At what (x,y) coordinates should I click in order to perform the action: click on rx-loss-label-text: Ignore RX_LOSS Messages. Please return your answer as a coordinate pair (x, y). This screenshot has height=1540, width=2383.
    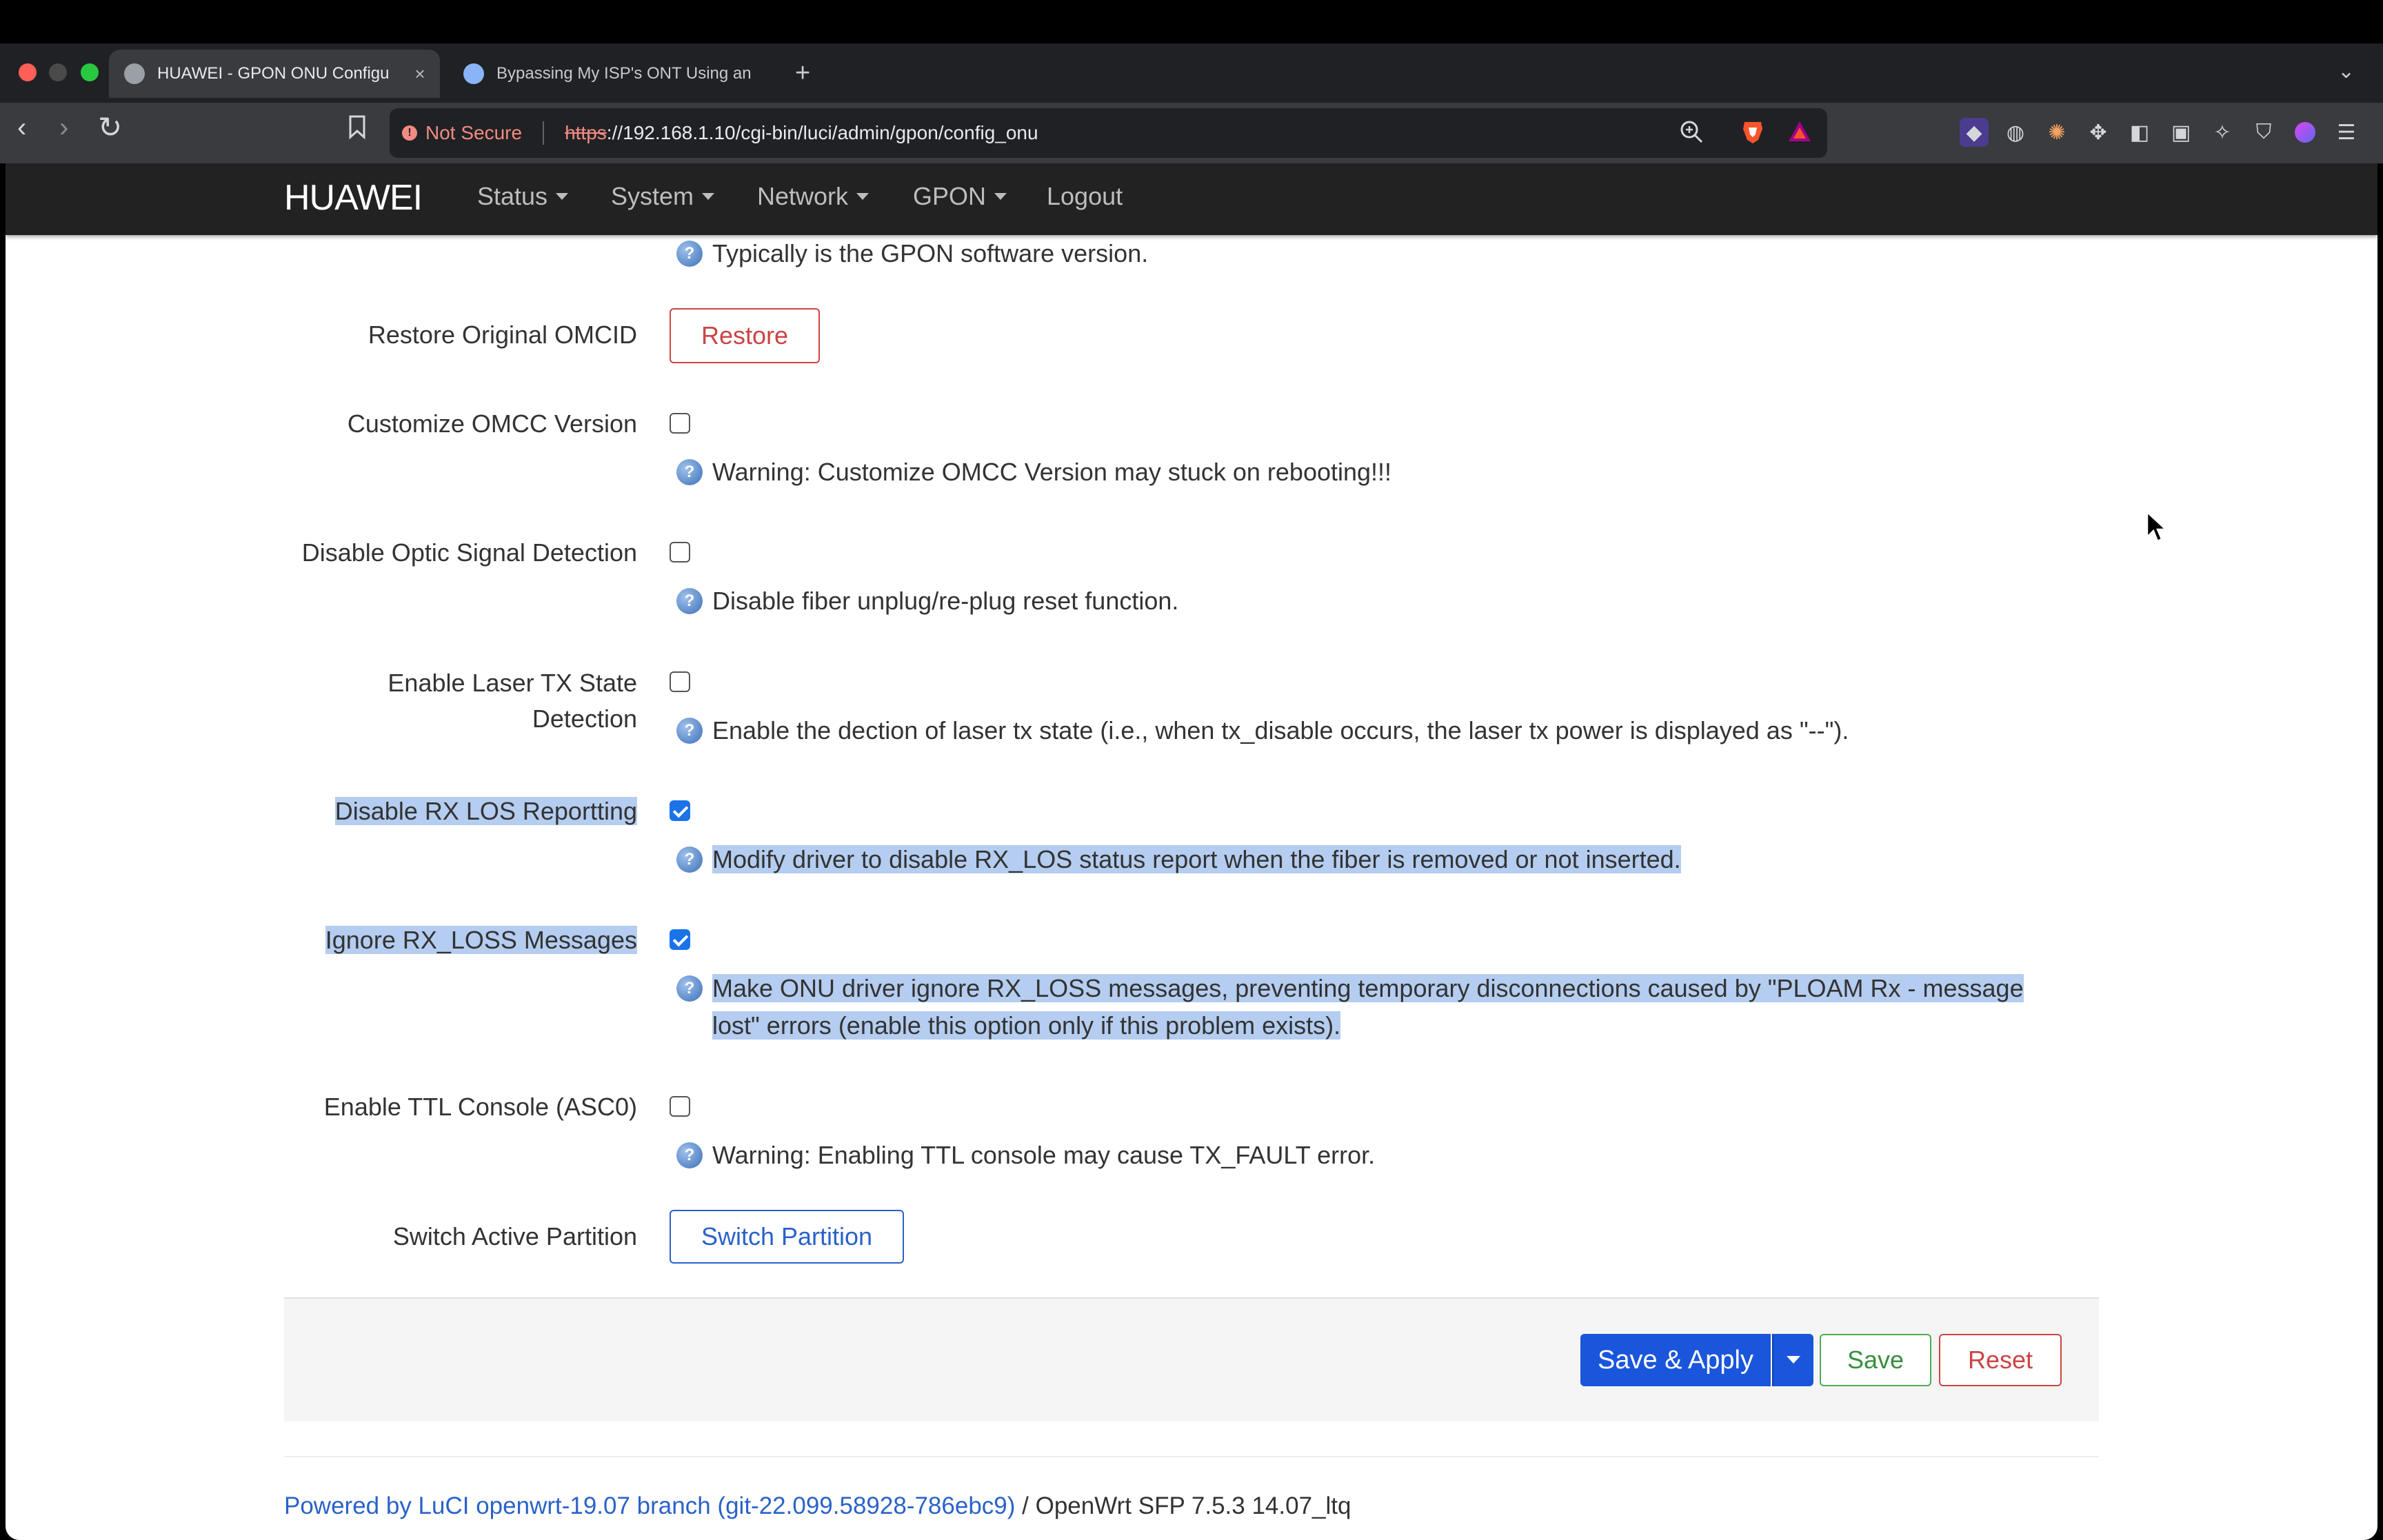
    Looking at the image, I should click on (481, 940).